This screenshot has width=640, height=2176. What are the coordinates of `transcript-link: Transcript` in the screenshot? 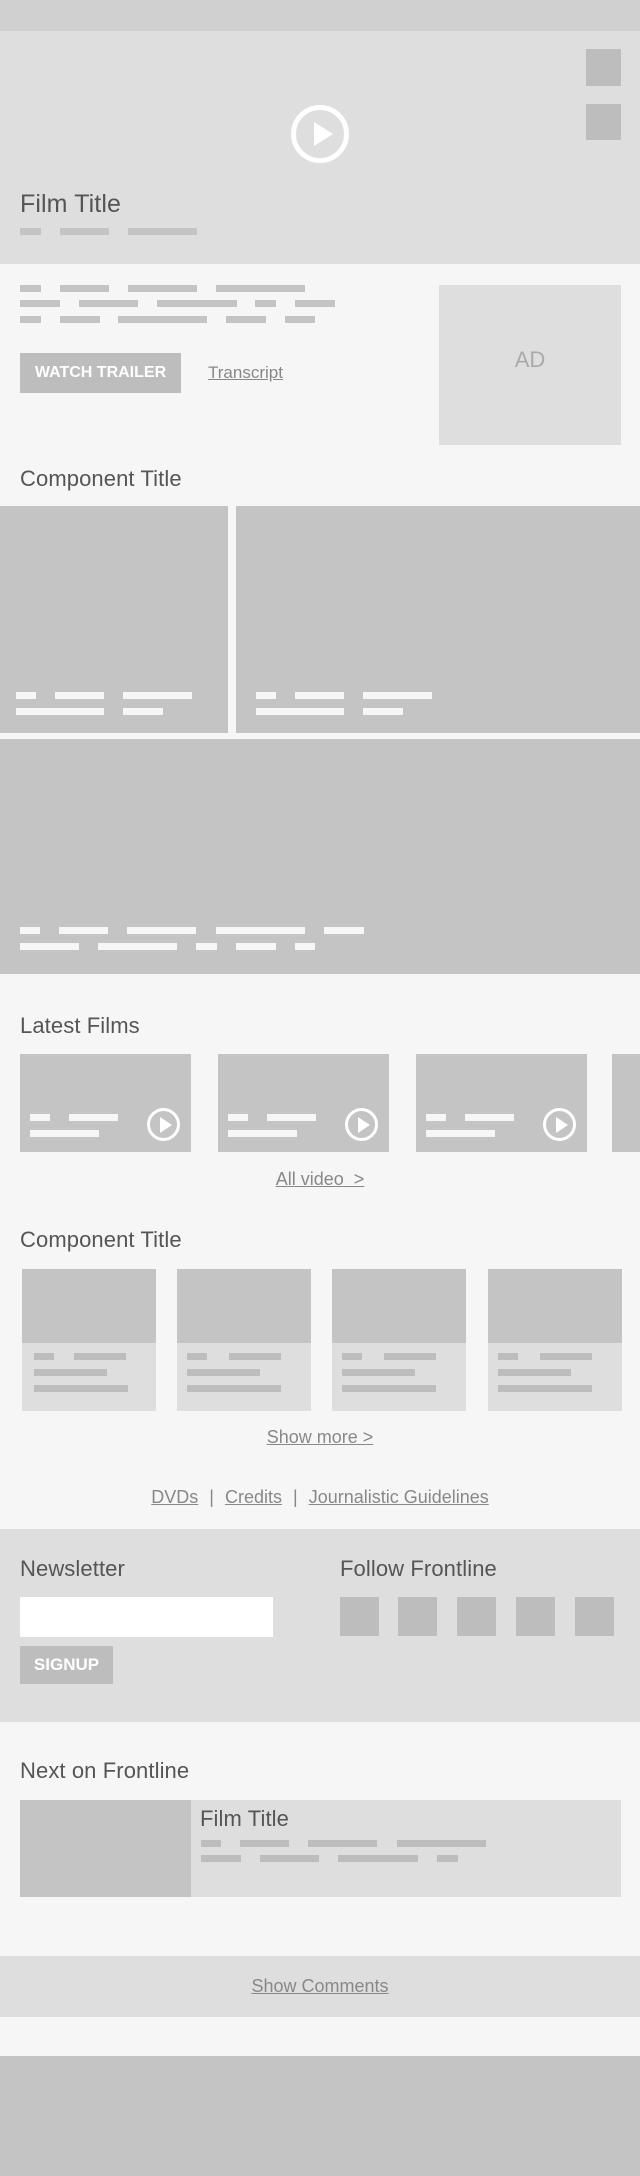 It's located at (245, 373).